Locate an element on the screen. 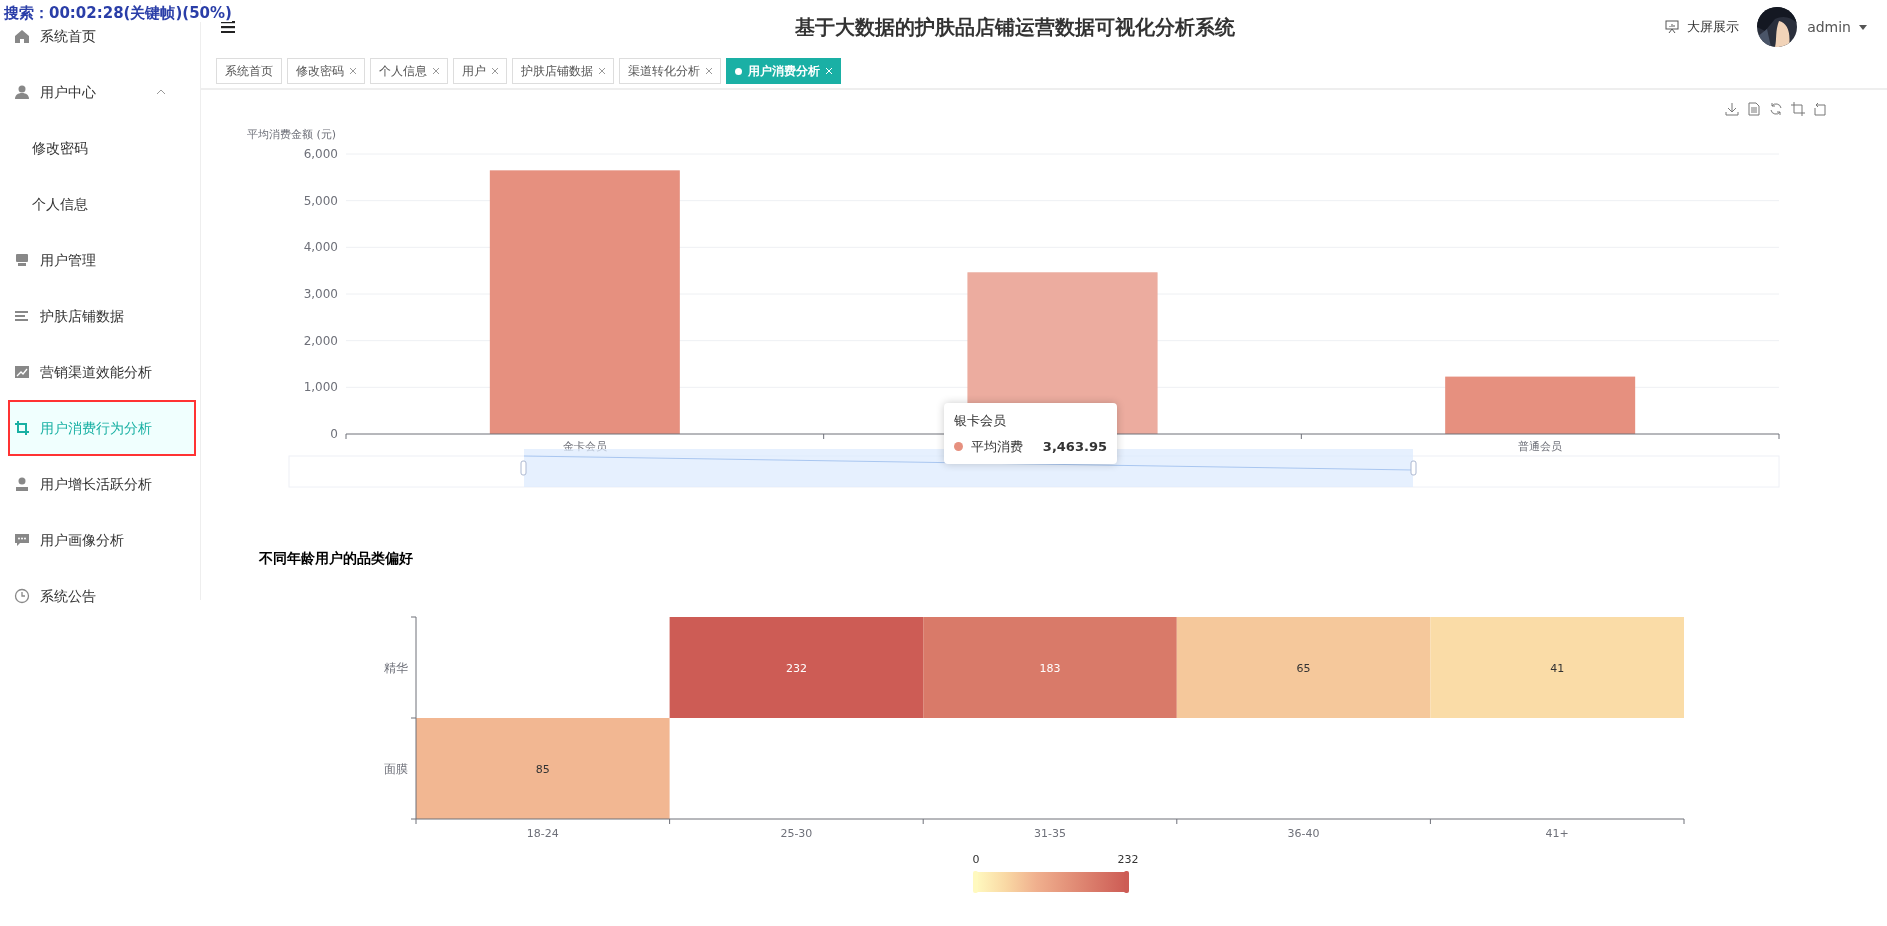 This screenshot has height=926, width=1887. cell-value: 85 is located at coordinates (542, 769).